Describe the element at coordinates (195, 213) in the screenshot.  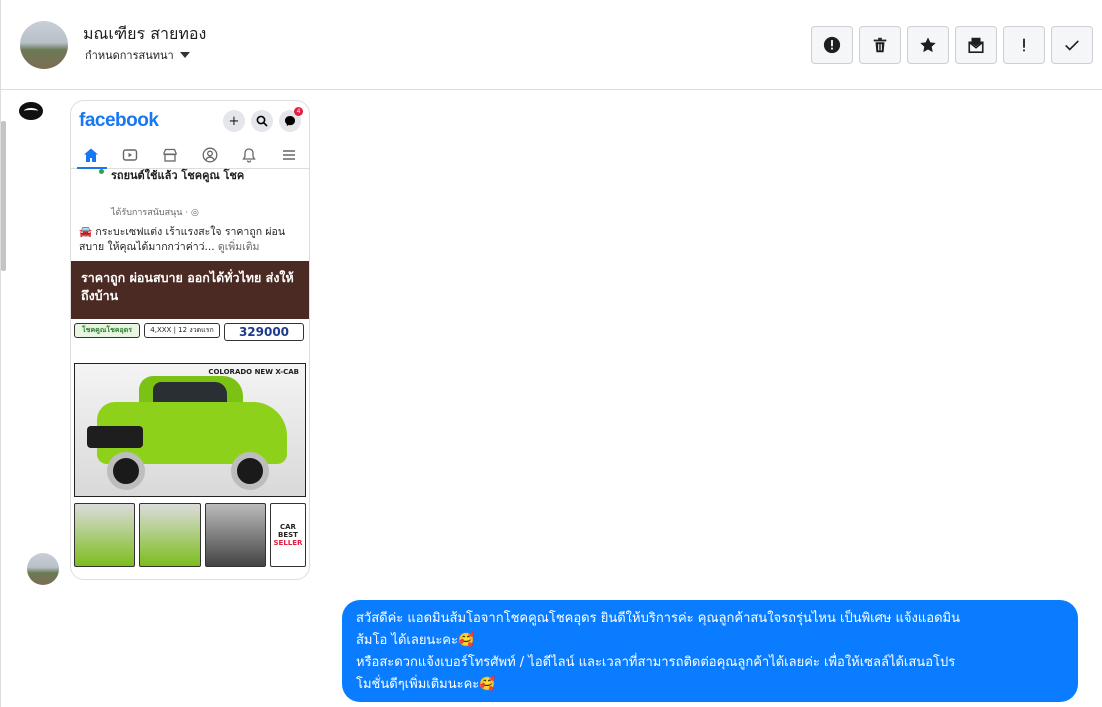
I see `globe-icon: ◎` at that location.